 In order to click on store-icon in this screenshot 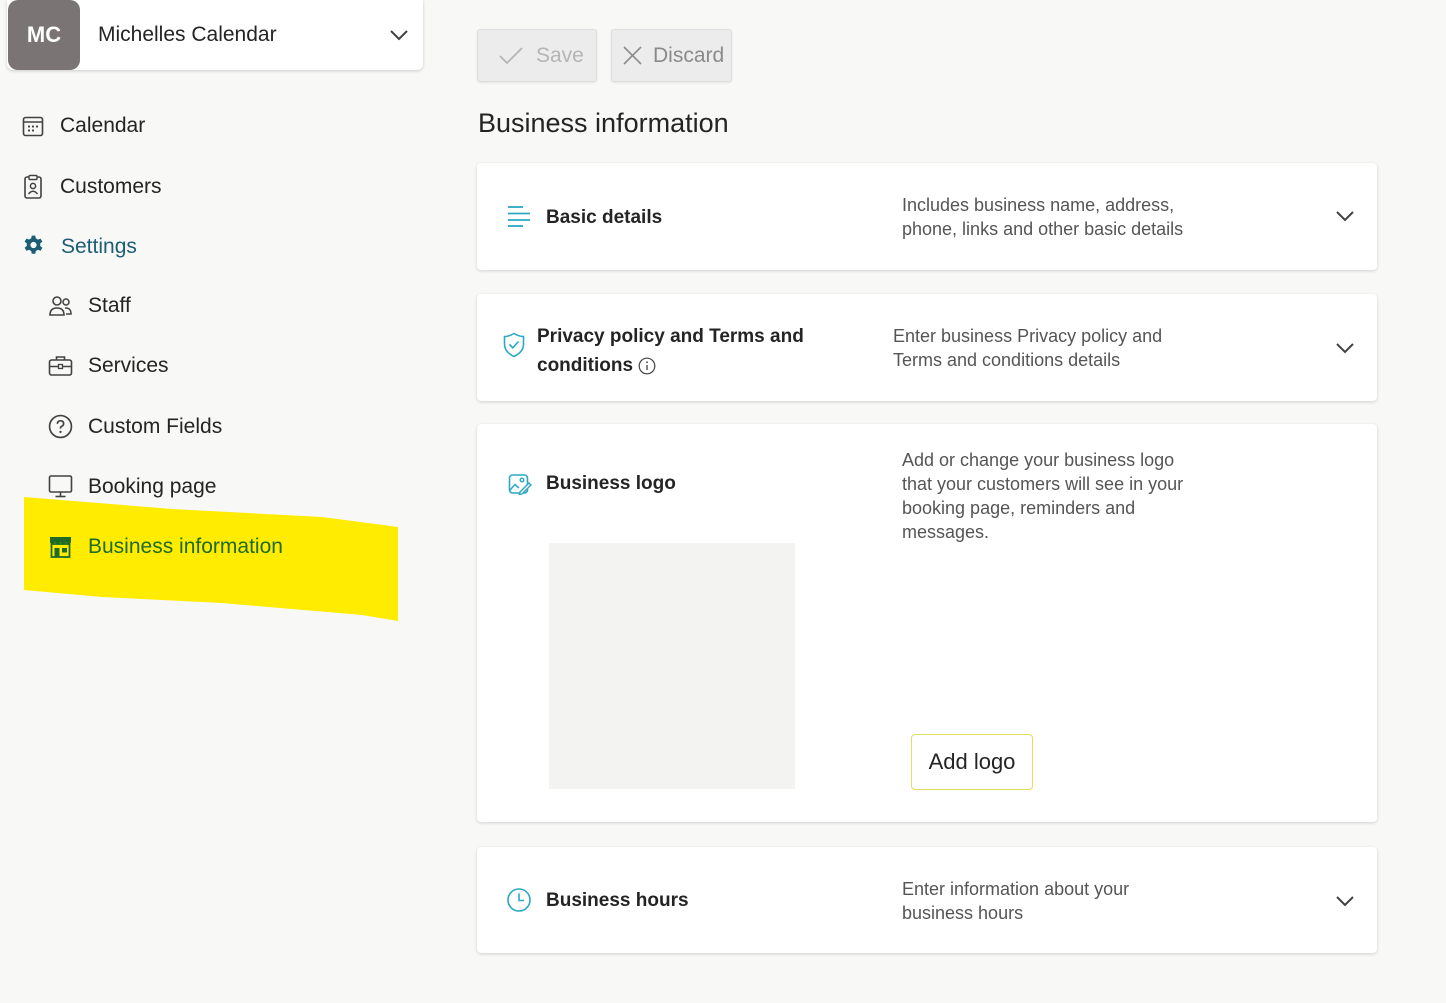, I will do `click(60, 547)`.